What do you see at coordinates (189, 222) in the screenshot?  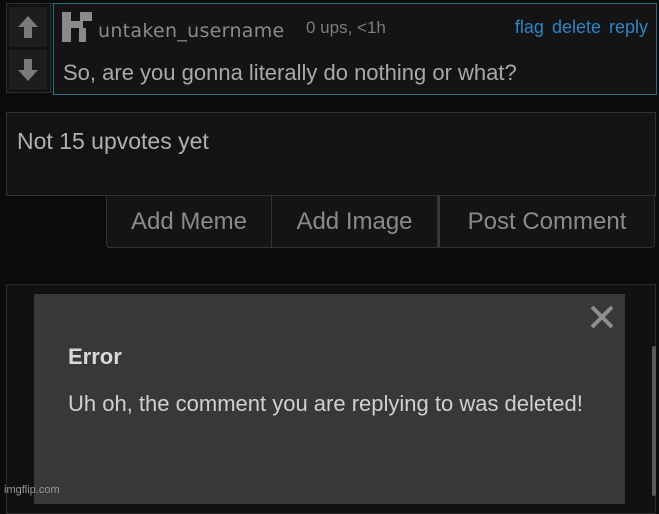 I see `add-meme-button: Add Meme` at bounding box center [189, 222].